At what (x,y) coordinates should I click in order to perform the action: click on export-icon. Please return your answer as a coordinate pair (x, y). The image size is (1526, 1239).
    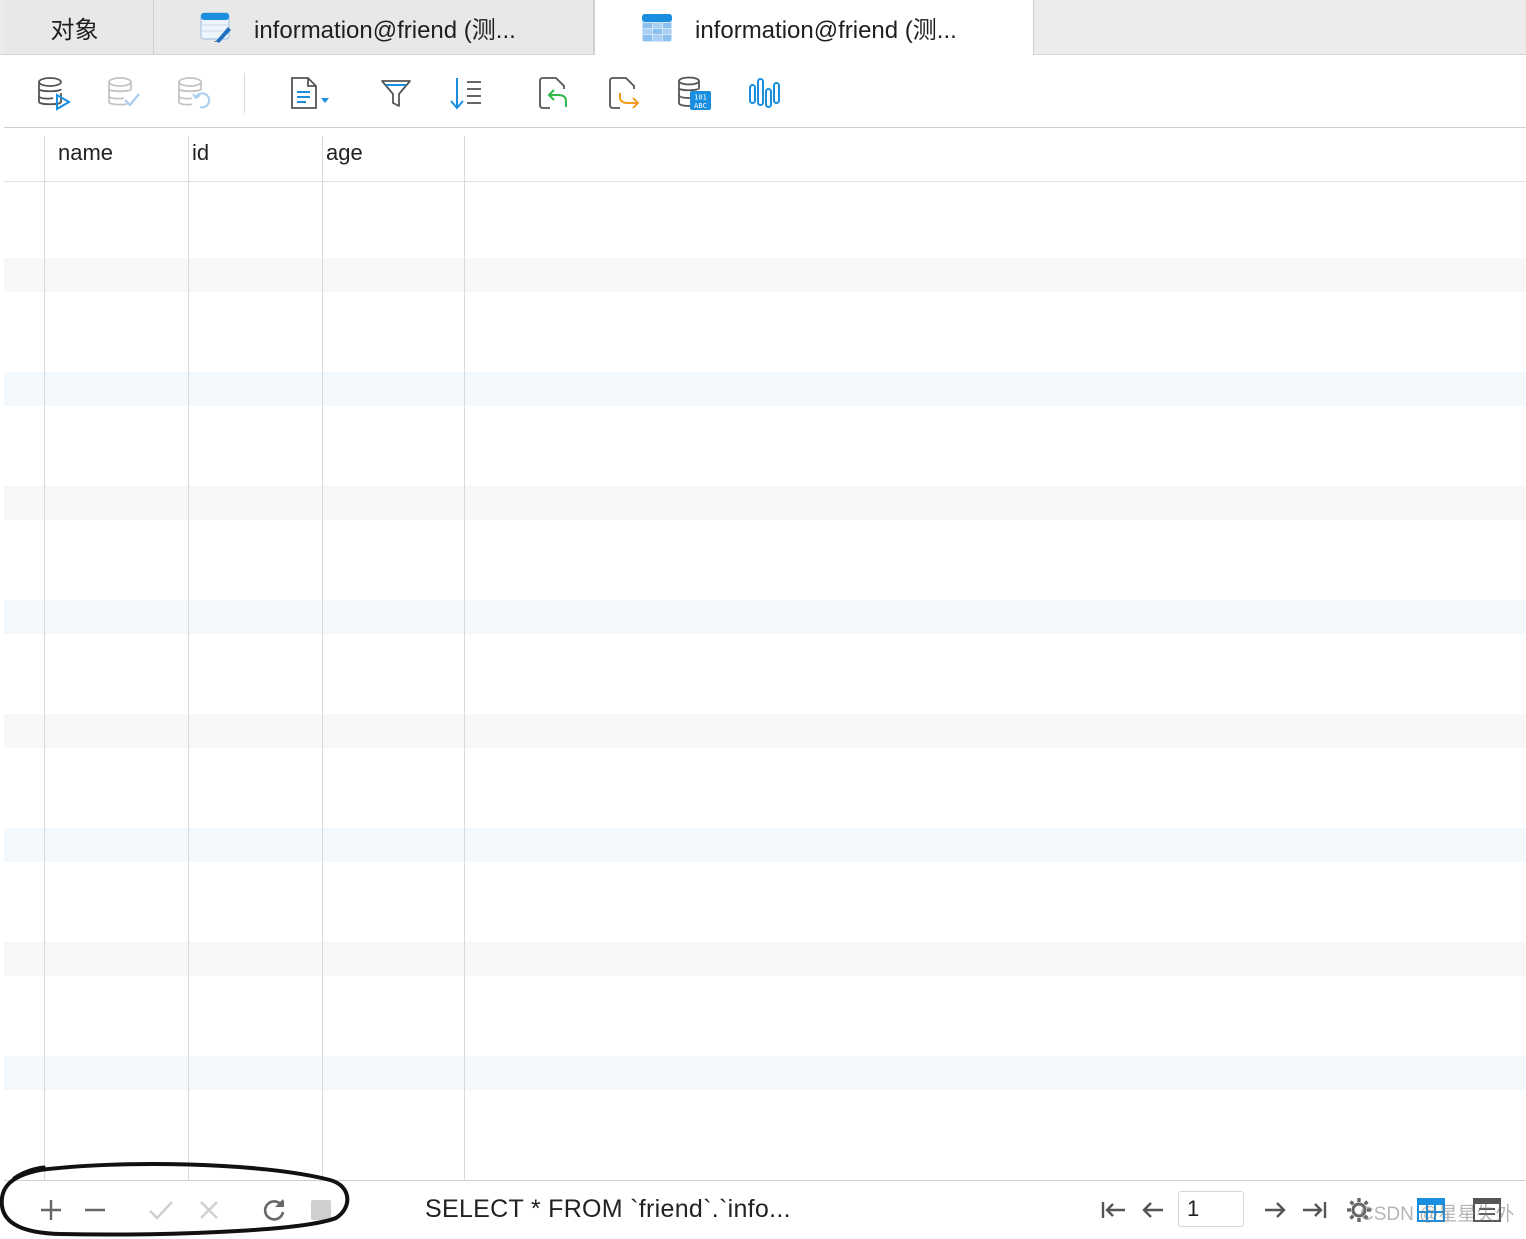
    Looking at the image, I should click on (624, 93).